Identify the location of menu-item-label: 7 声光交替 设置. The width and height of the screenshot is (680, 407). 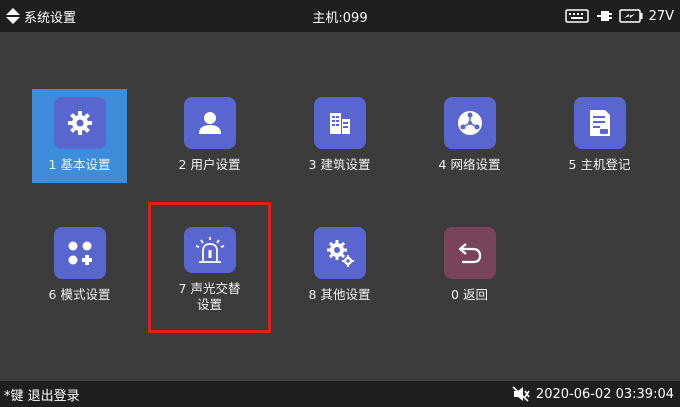
(210, 297).